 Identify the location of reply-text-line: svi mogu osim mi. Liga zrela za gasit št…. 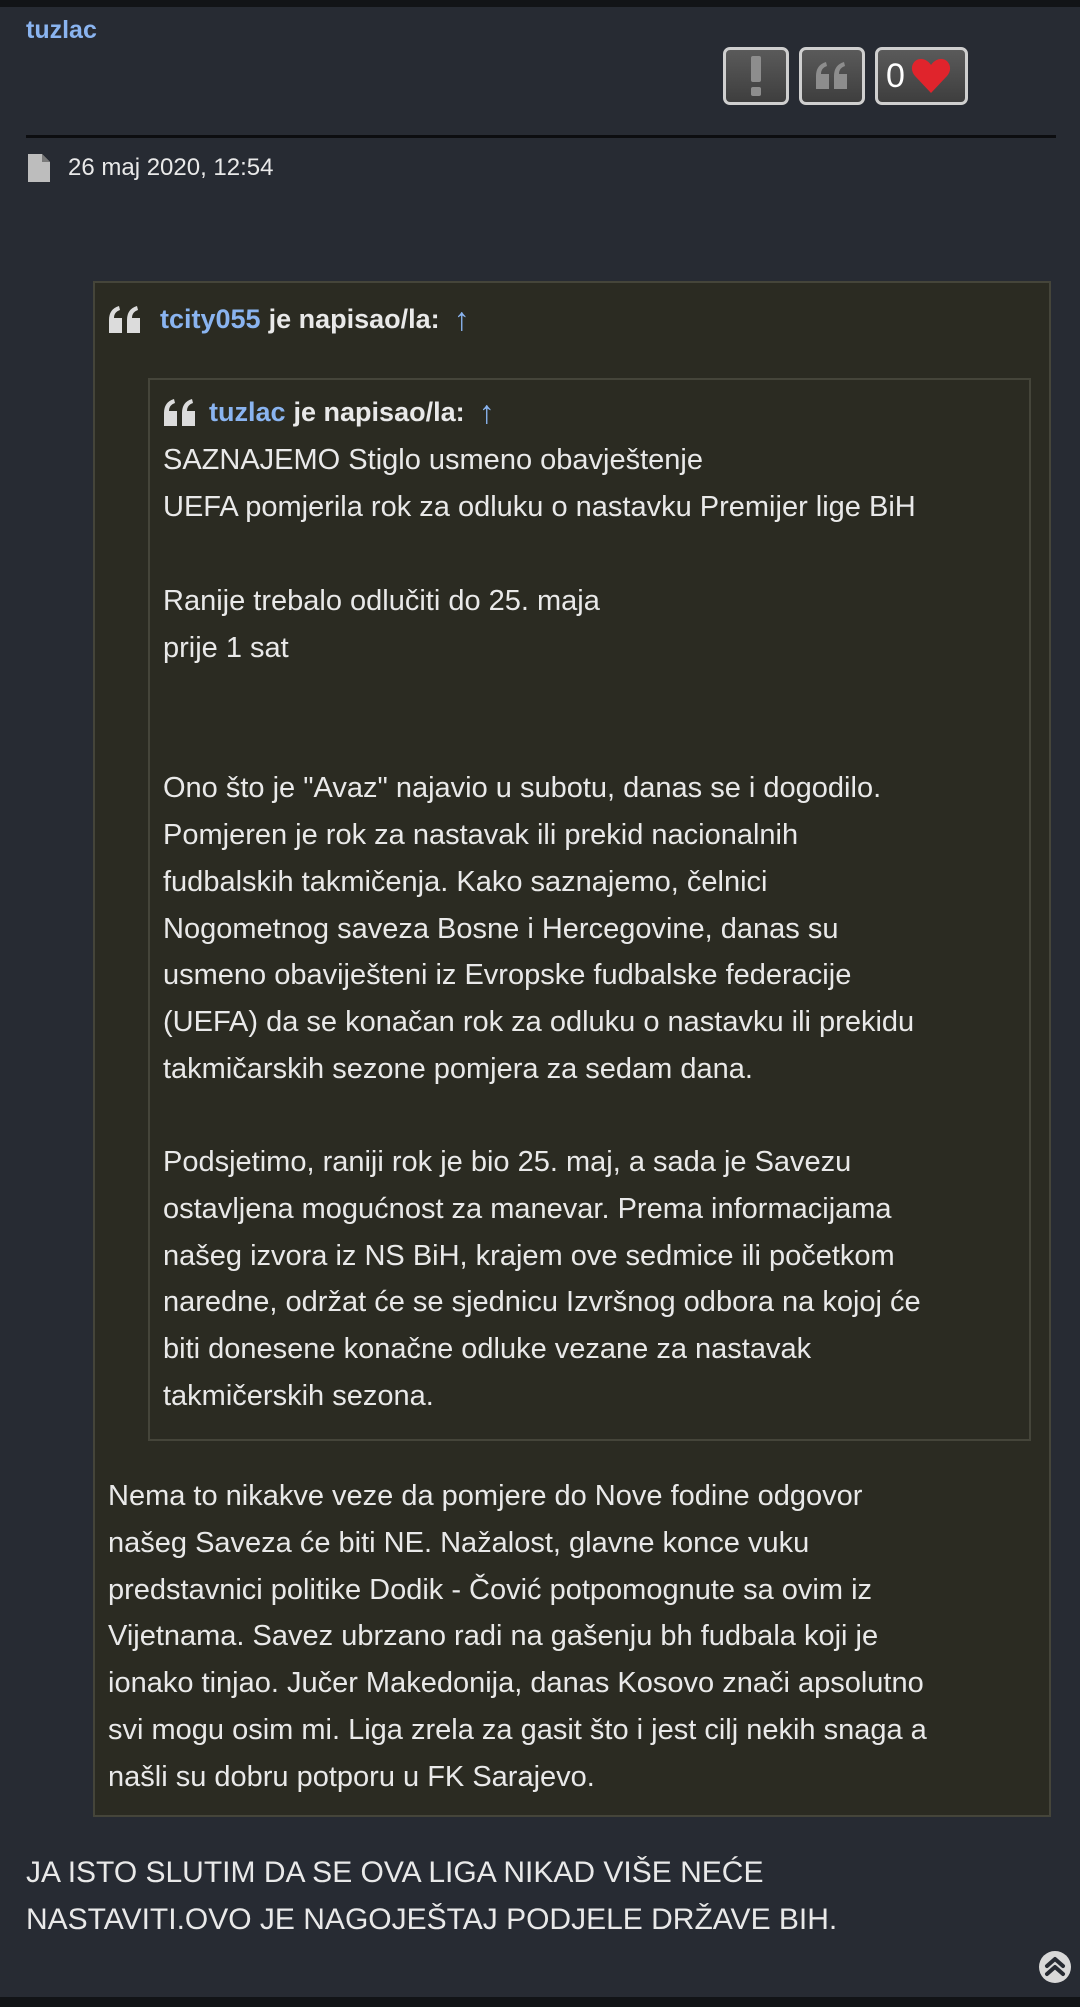
(517, 1730).